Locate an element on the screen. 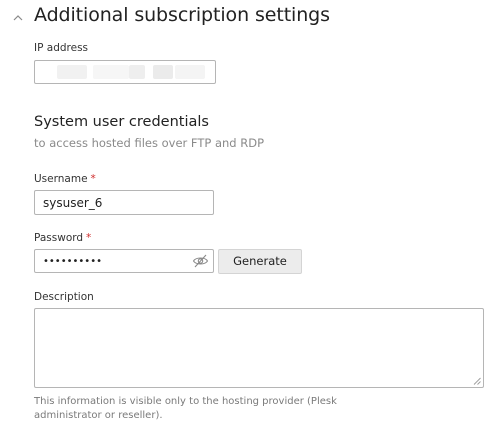 The width and height of the screenshot is (488, 429). password-label: Password * is located at coordinates (62, 238).